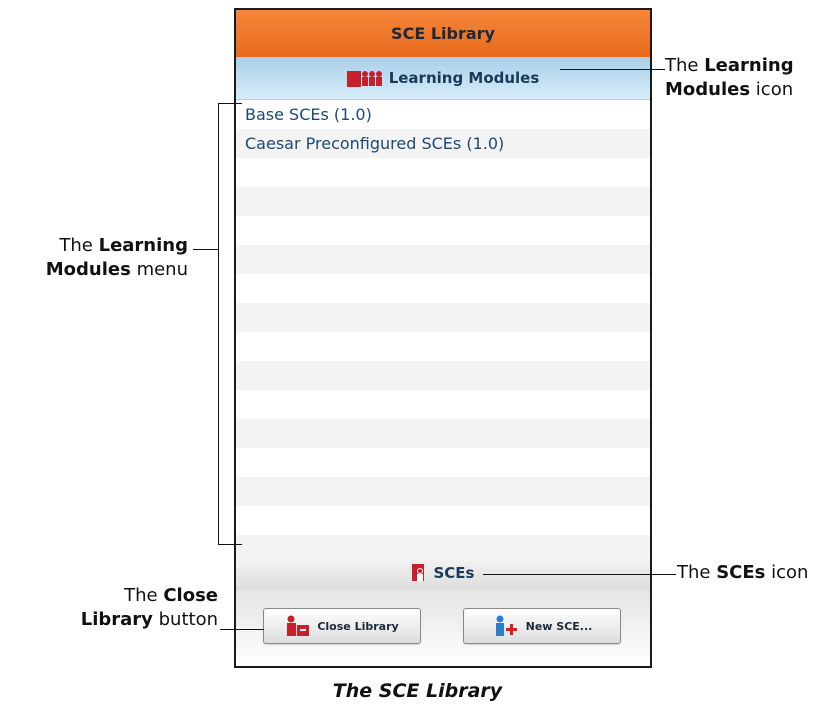  I want to click on window-title-bar: SCE Library, so click(443, 33).